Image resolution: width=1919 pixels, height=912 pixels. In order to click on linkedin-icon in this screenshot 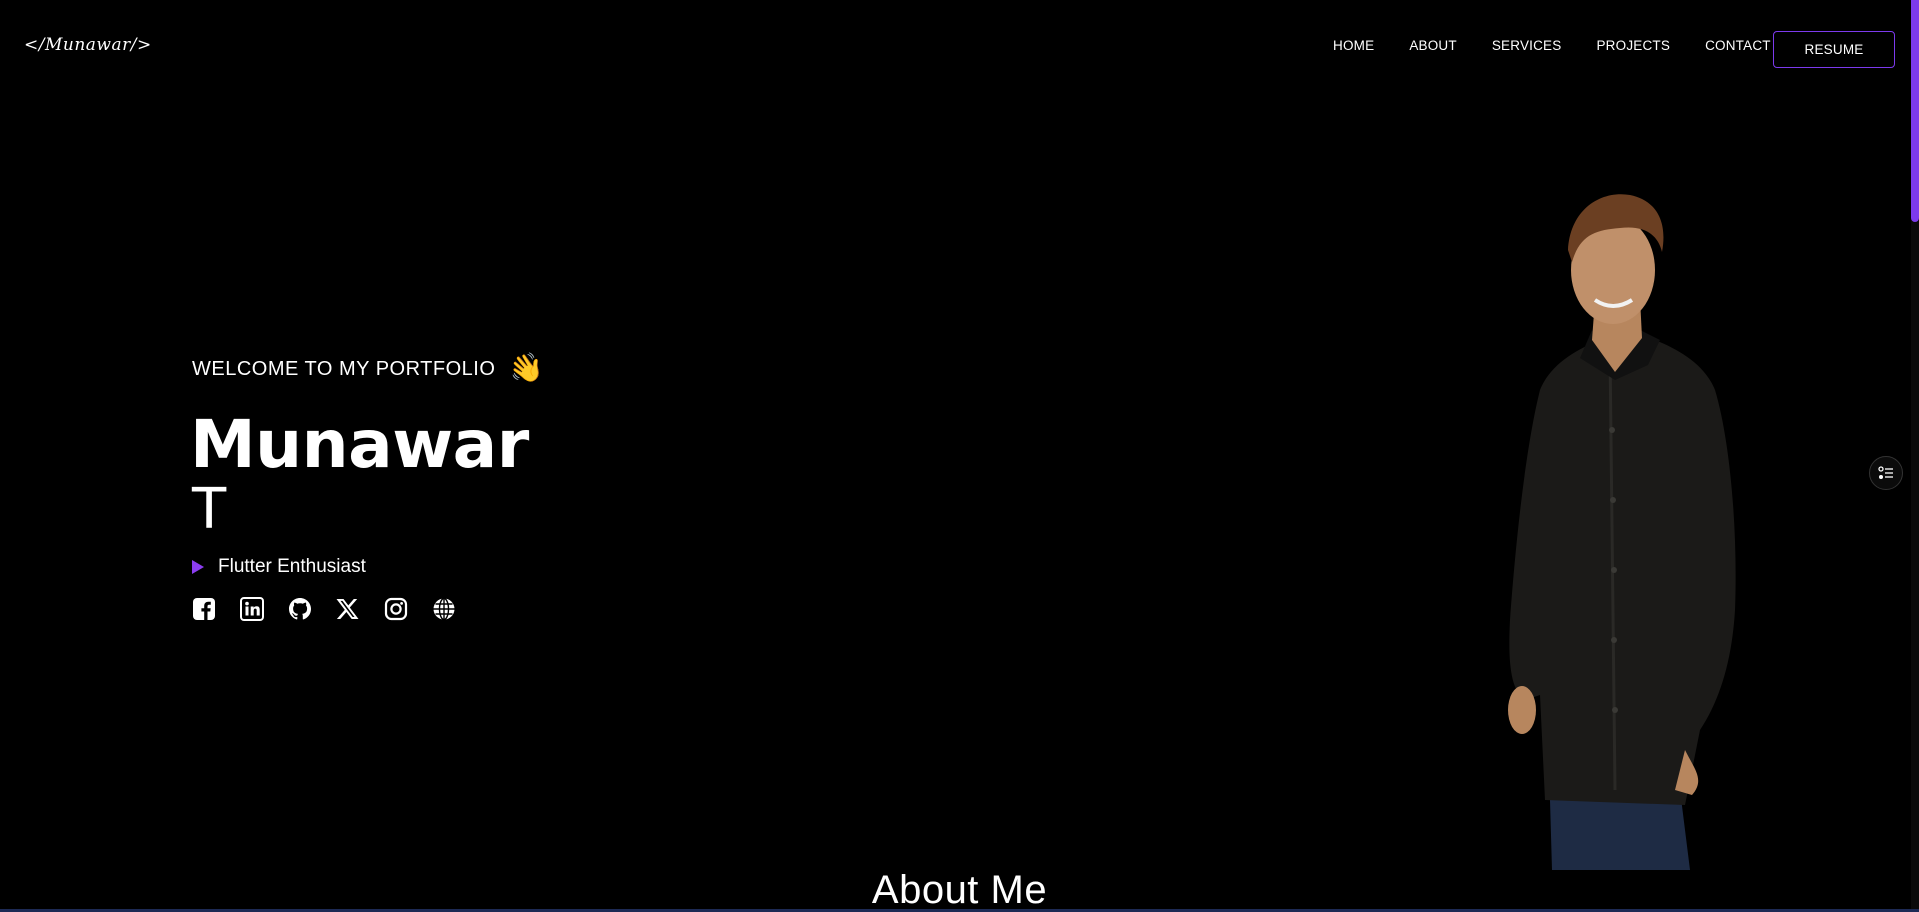, I will do `click(252, 609)`.